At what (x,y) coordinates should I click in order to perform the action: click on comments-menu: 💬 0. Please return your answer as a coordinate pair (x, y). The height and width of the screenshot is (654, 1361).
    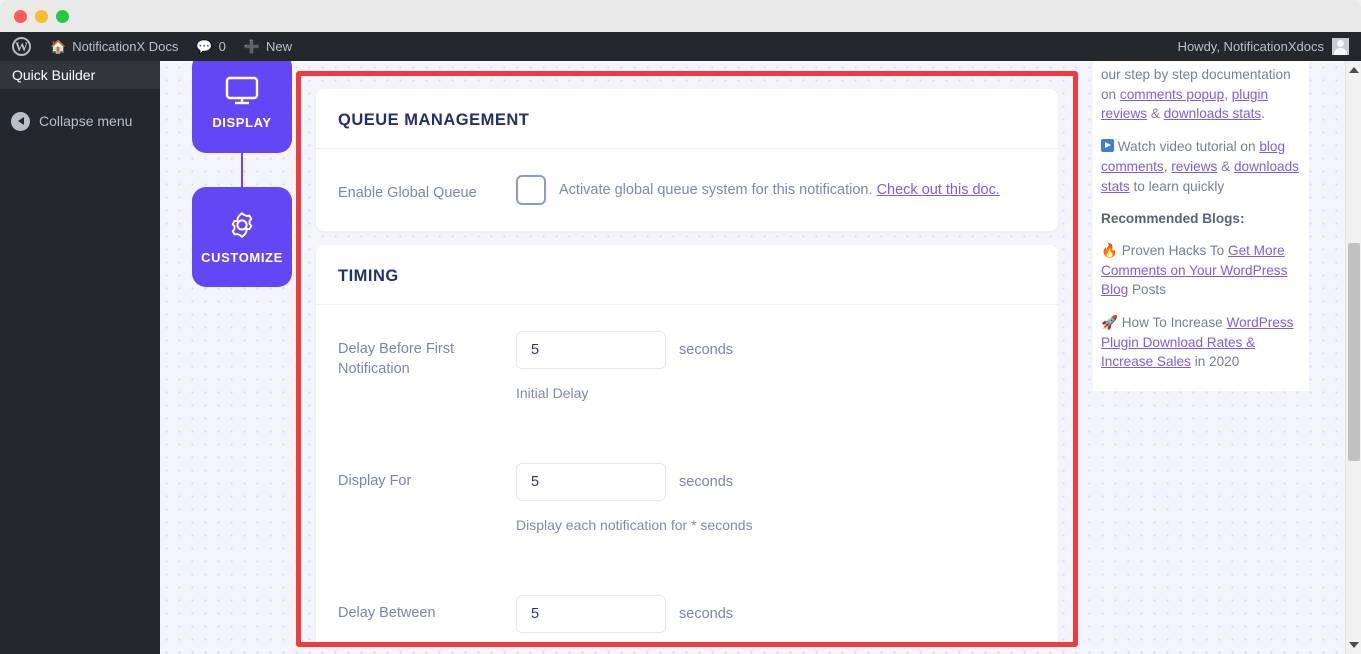
    Looking at the image, I should click on (210, 46).